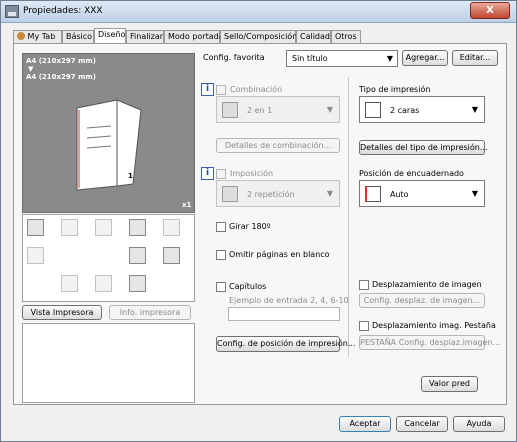 This screenshot has height=442, width=517. What do you see at coordinates (230, 110) in the screenshot?
I see `two-in-one-icon` at bounding box center [230, 110].